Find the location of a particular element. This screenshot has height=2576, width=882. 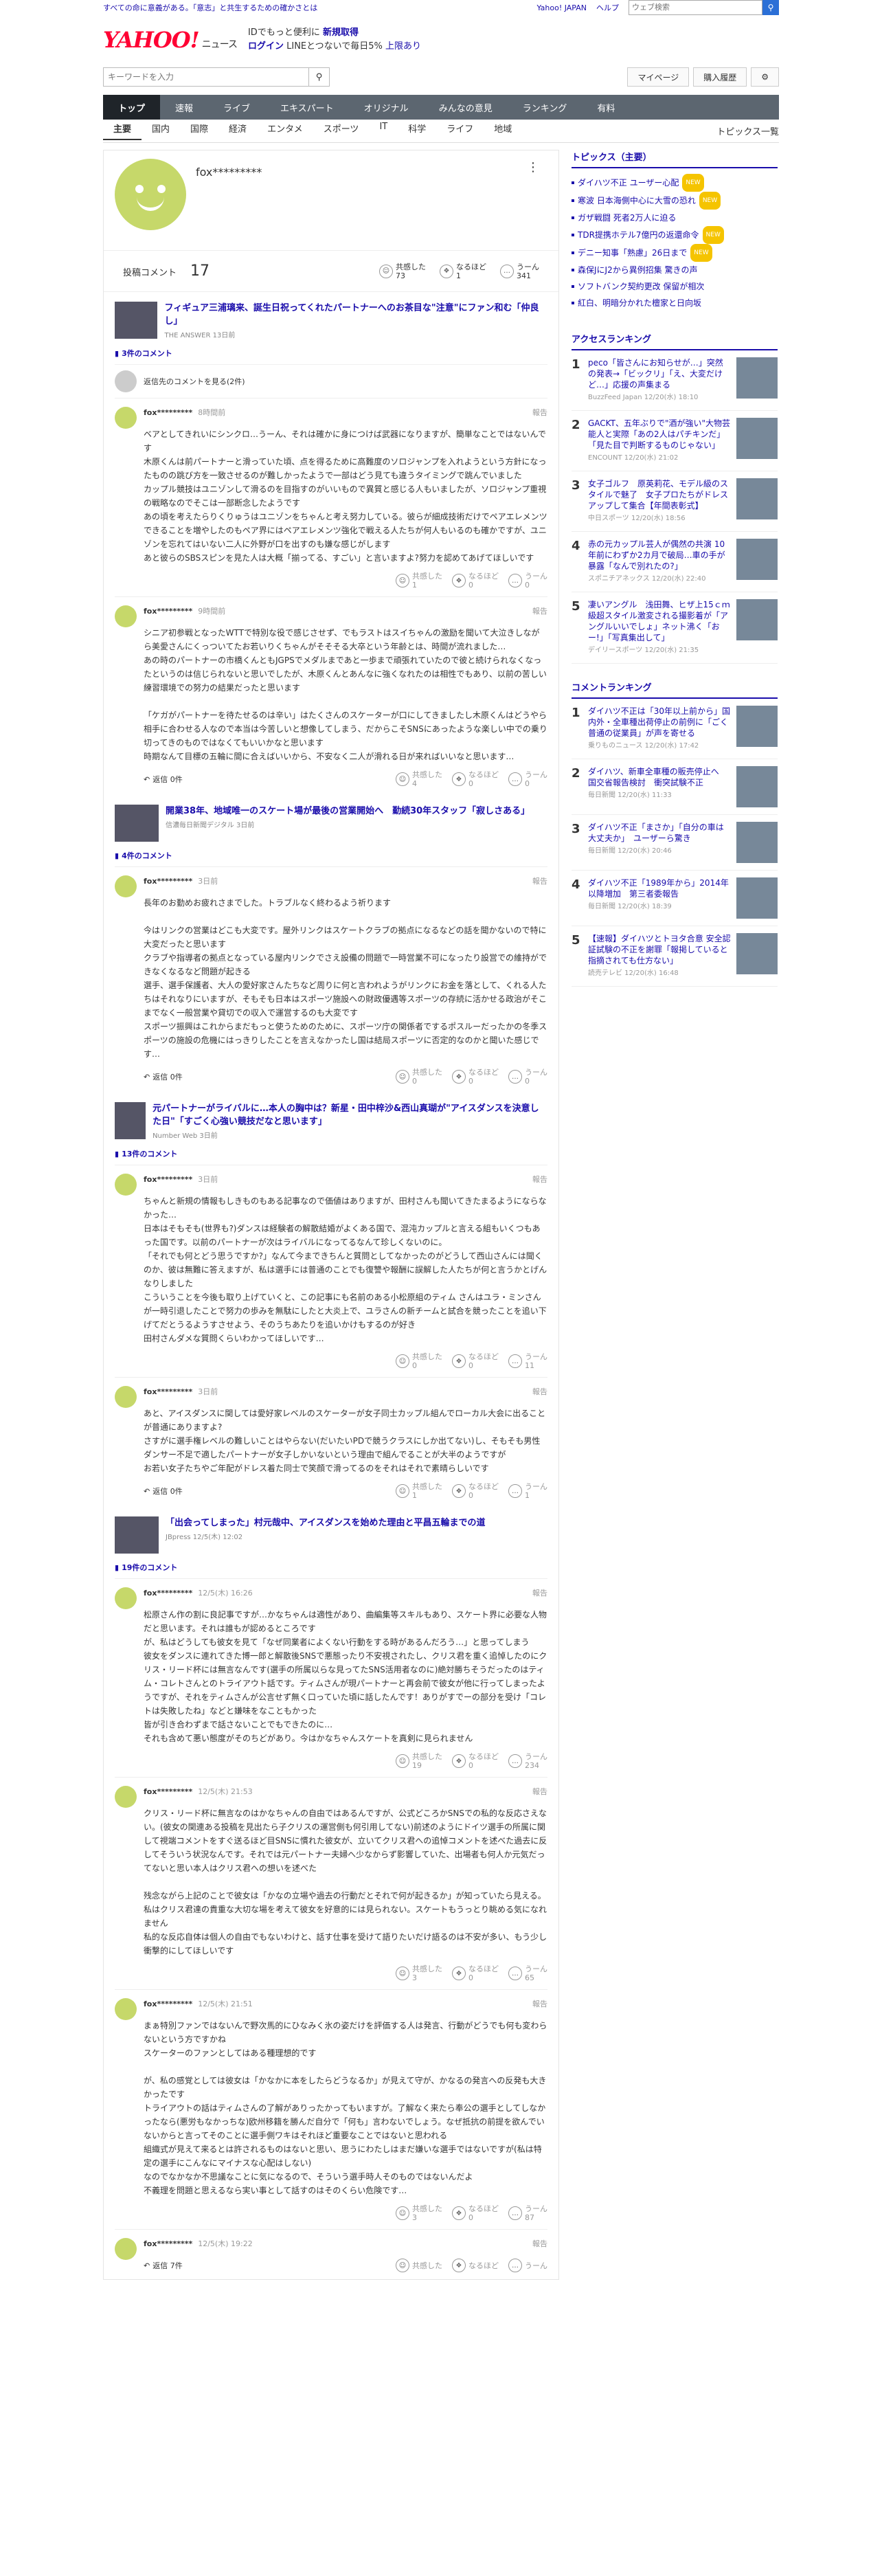

yahoo-logo: YAHOO! ニュース is located at coordinates (170, 40).